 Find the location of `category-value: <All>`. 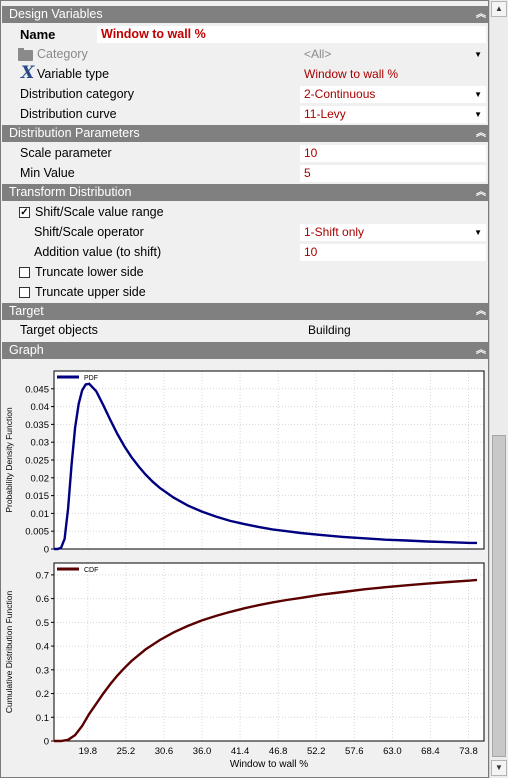

category-value: <All> is located at coordinates (318, 54).